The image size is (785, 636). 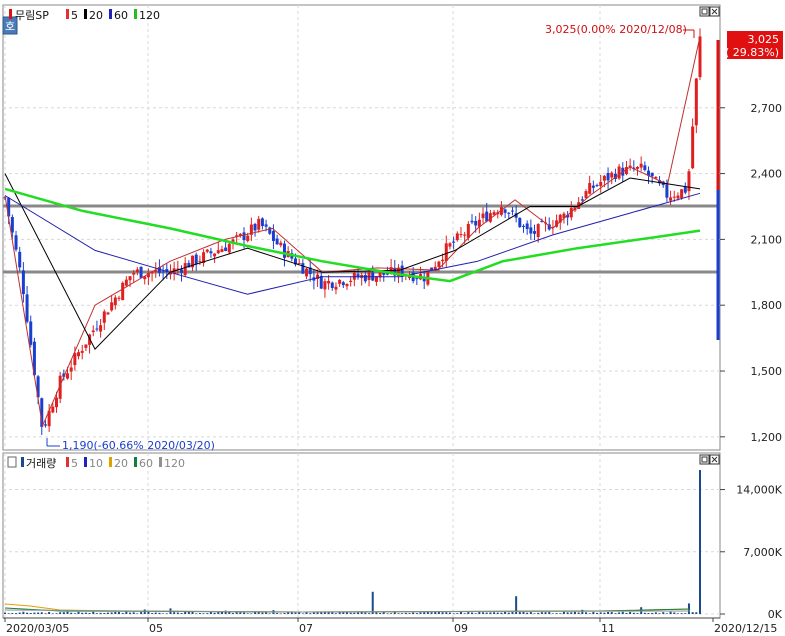 What do you see at coordinates (22, 462) in the screenshot?
I see `volume-legend-marker` at bounding box center [22, 462].